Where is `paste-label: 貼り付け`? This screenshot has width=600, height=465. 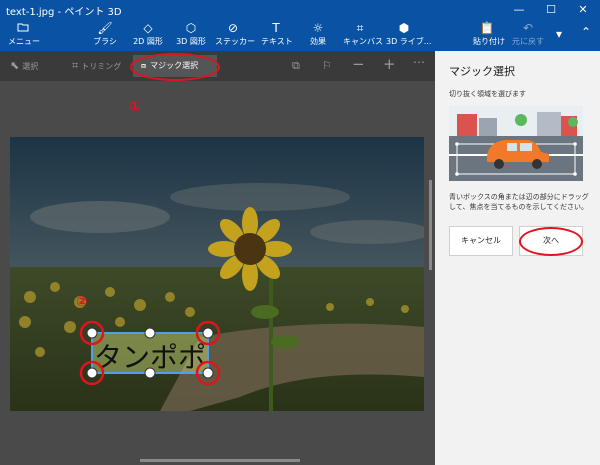 paste-label: 貼り付け is located at coordinates (489, 41).